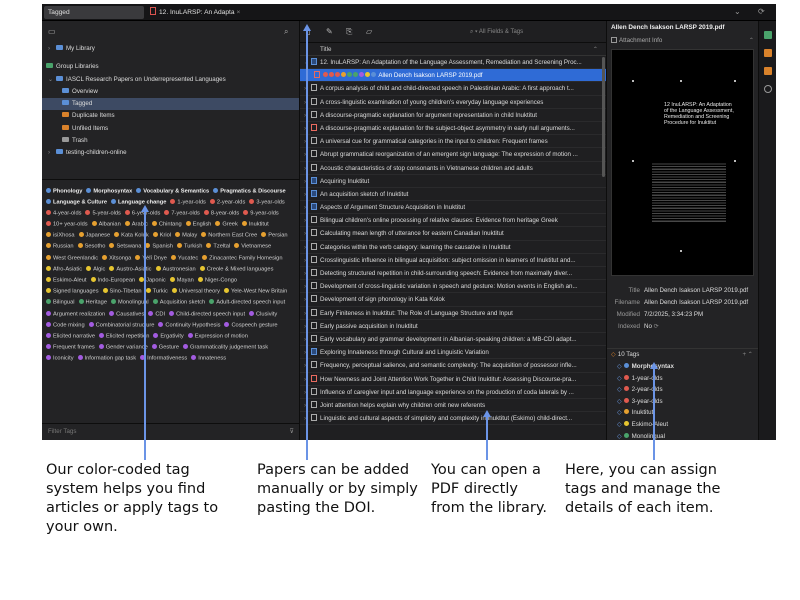 The image size is (800, 600). I want to click on tag-chip: Argument realization, so click(75, 314).